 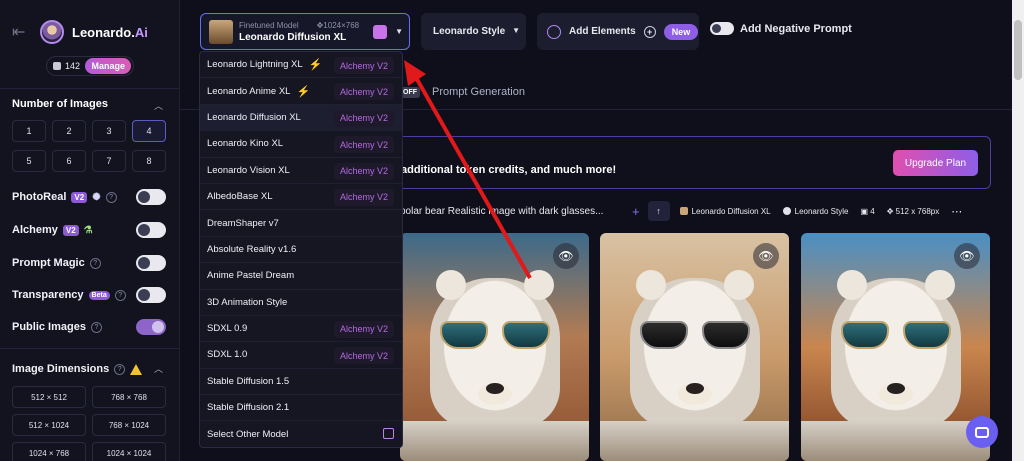 What do you see at coordinates (151, 327) in the screenshot?
I see `public-images-toggle` at bounding box center [151, 327].